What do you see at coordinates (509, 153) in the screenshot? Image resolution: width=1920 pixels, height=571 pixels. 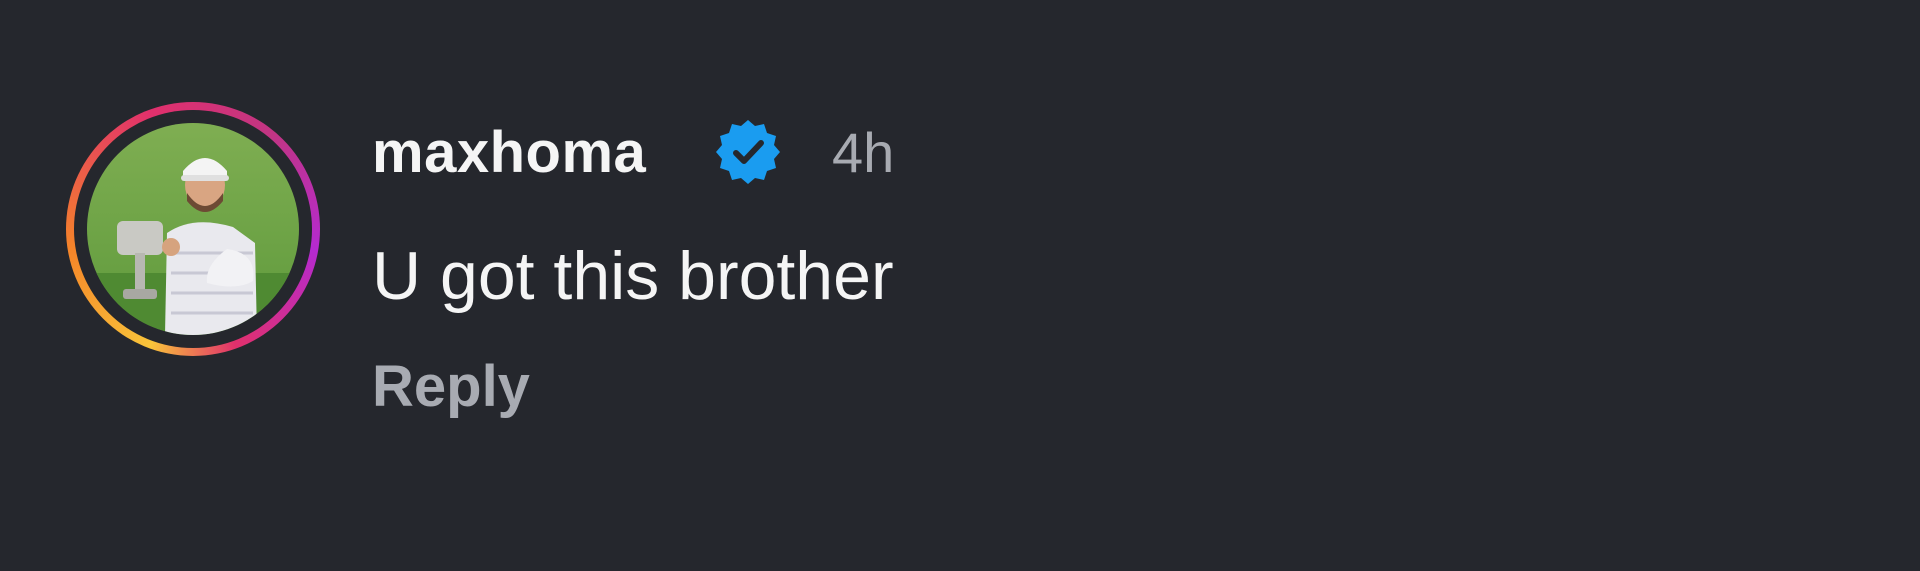 I see `username-link: maxhoma` at bounding box center [509, 153].